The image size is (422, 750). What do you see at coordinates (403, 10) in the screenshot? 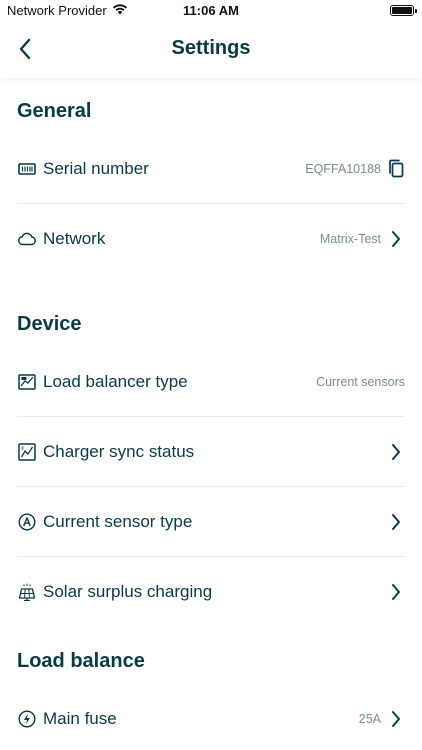
I see `battery-icon` at bounding box center [403, 10].